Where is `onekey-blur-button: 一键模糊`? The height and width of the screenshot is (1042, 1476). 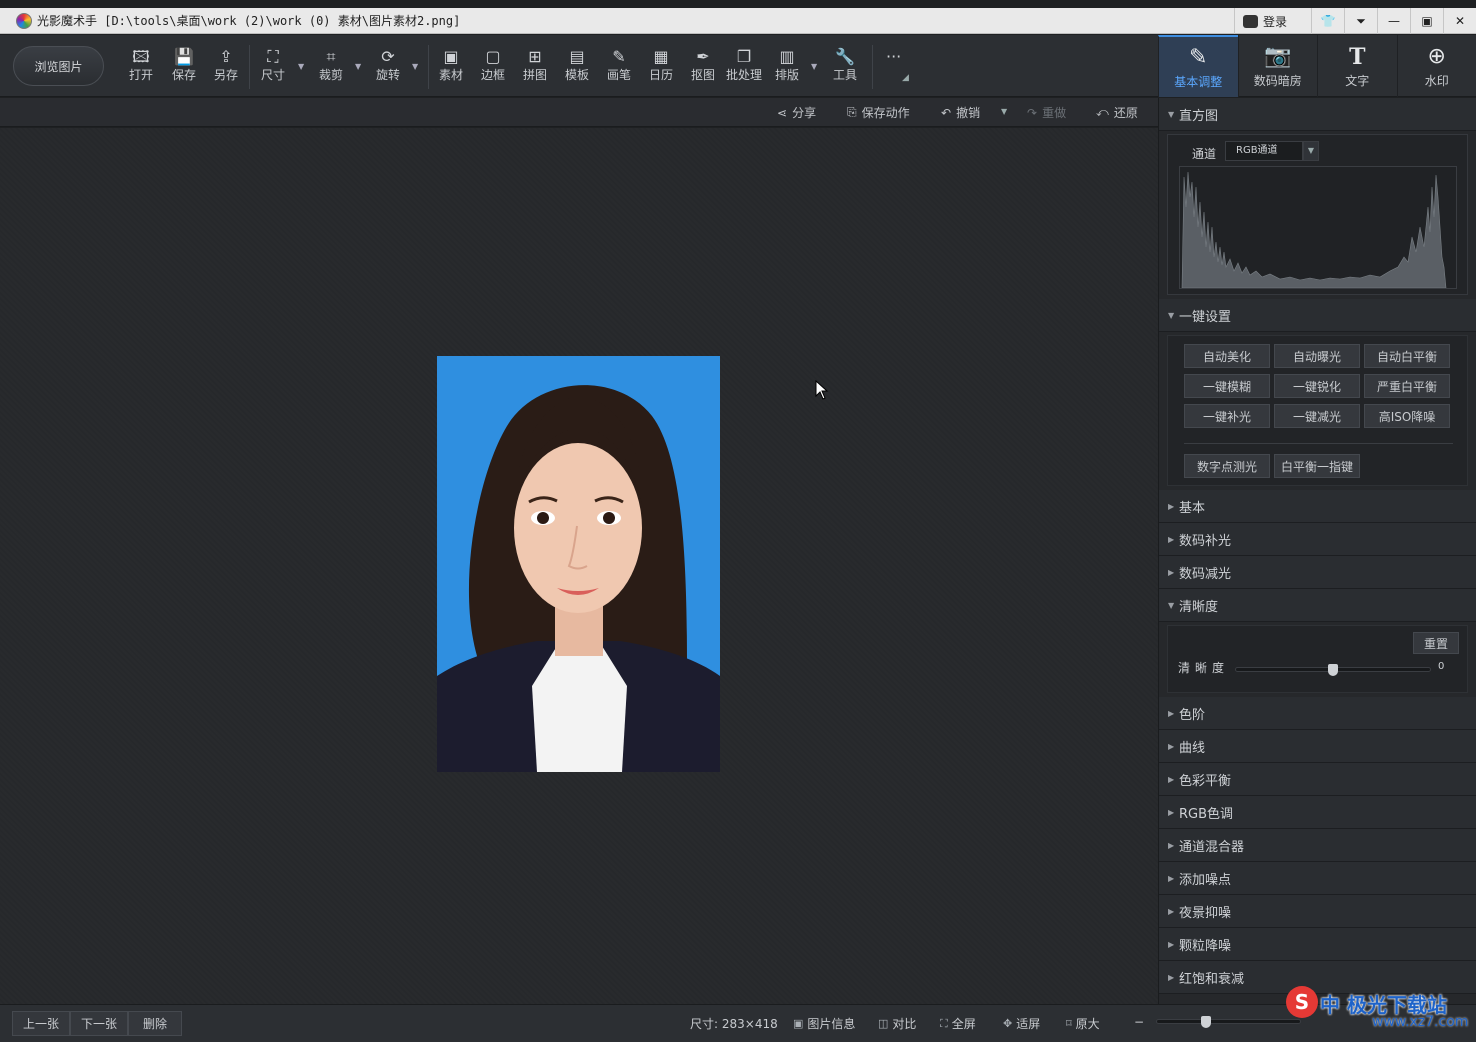
onekey-blur-button: 一键模糊 is located at coordinates (1227, 386).